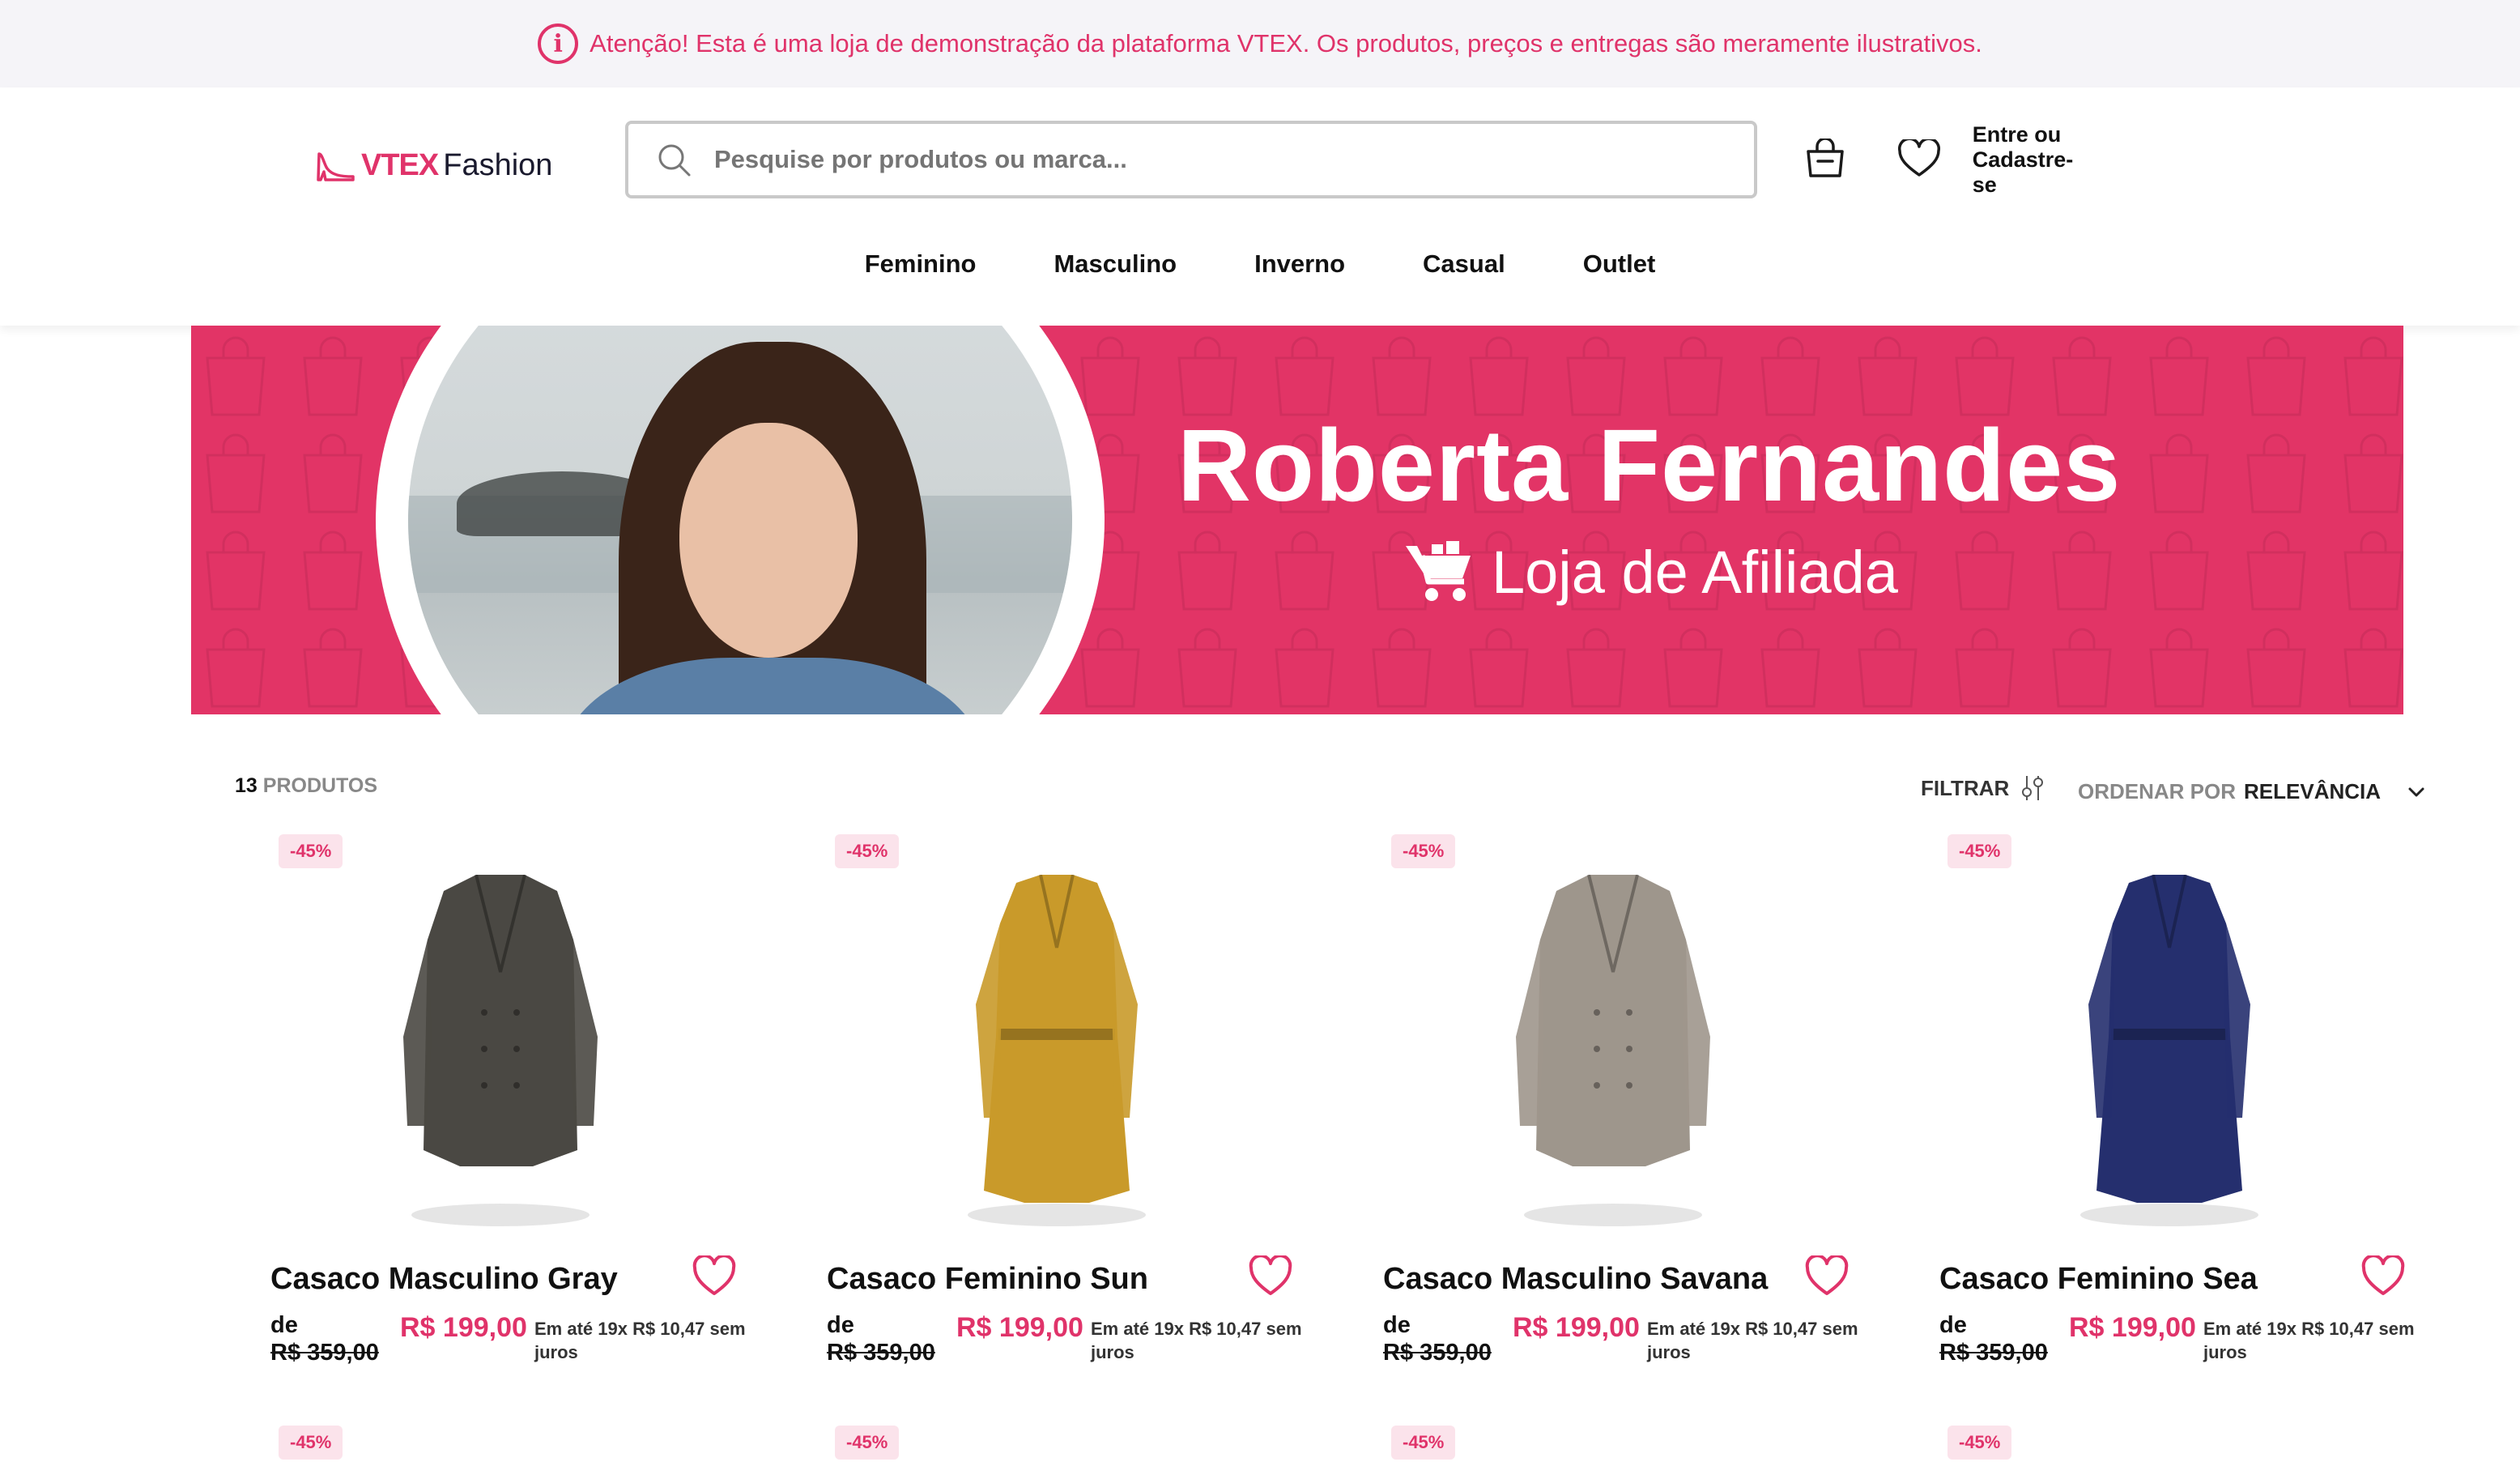 The image size is (2520, 1479). What do you see at coordinates (1575, 1279) in the screenshot?
I see `product-name: Casaco Masculino Savana` at bounding box center [1575, 1279].